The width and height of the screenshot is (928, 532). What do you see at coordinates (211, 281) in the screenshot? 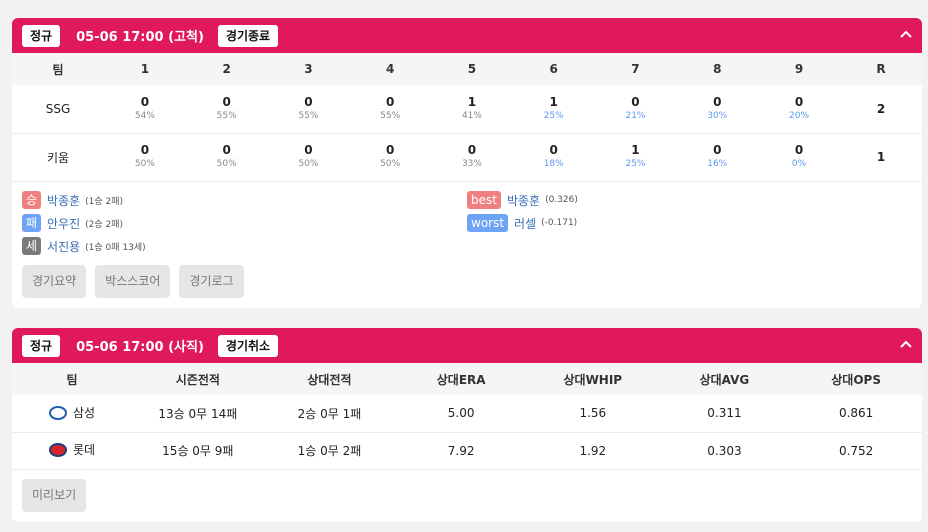
I see `game-log-button: 경기로그` at bounding box center [211, 281].